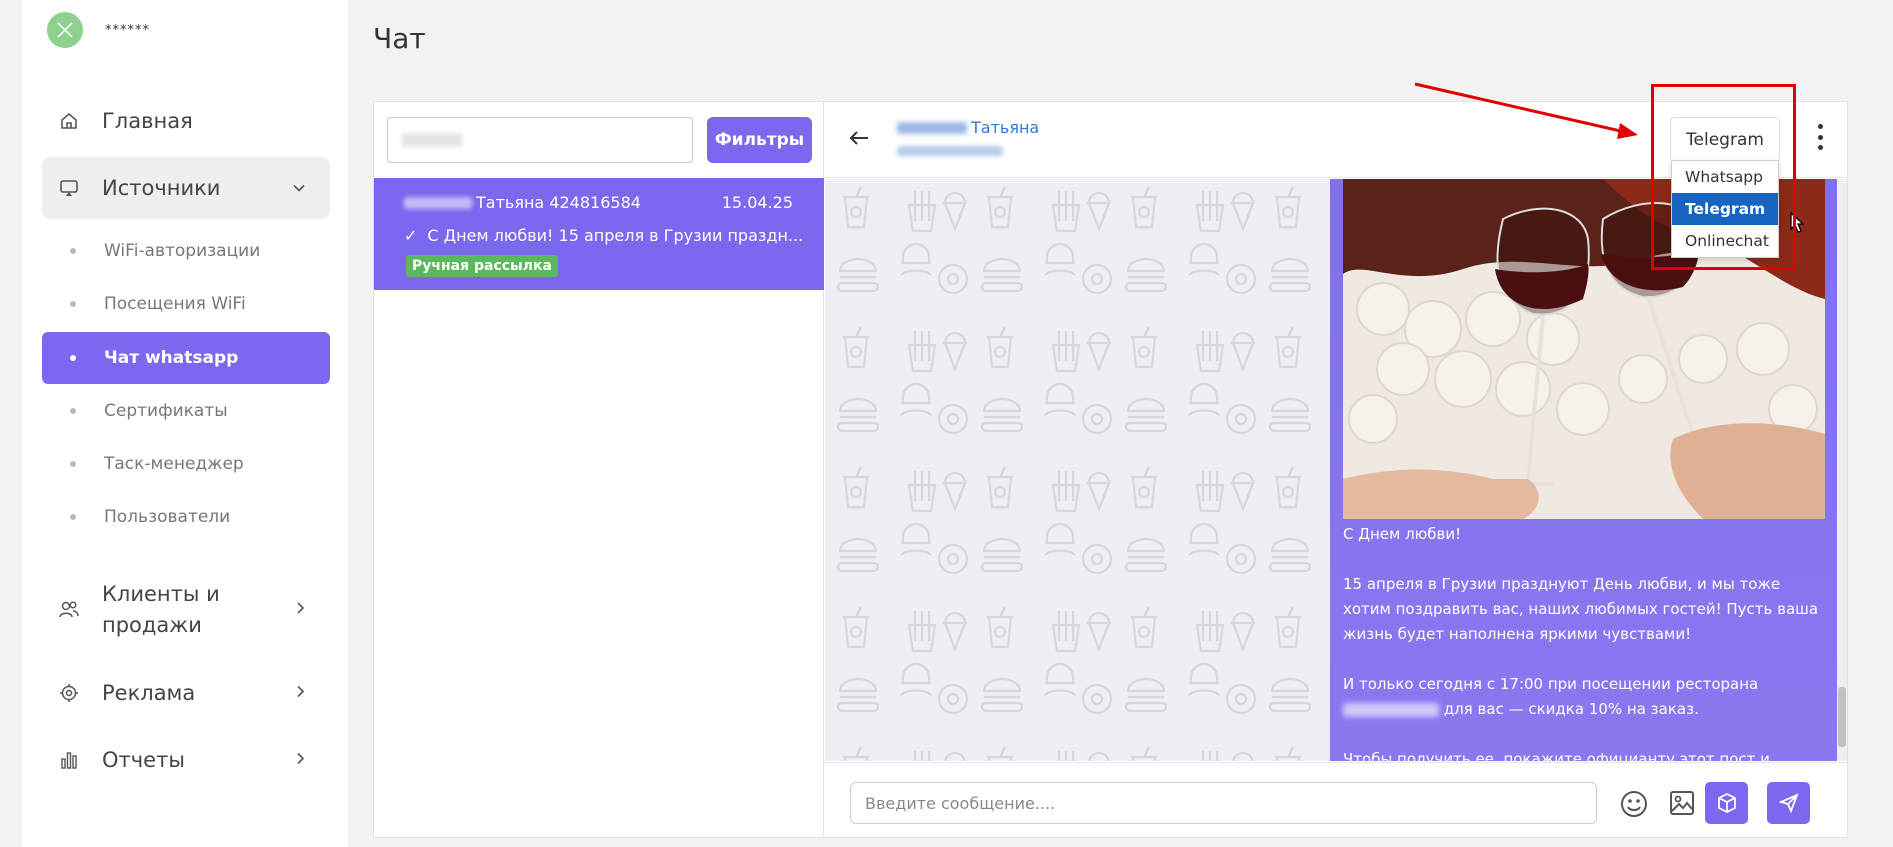 This screenshot has height=847, width=1893. What do you see at coordinates (1723, 177) in the screenshot?
I see `annotation-highlight-box` at bounding box center [1723, 177].